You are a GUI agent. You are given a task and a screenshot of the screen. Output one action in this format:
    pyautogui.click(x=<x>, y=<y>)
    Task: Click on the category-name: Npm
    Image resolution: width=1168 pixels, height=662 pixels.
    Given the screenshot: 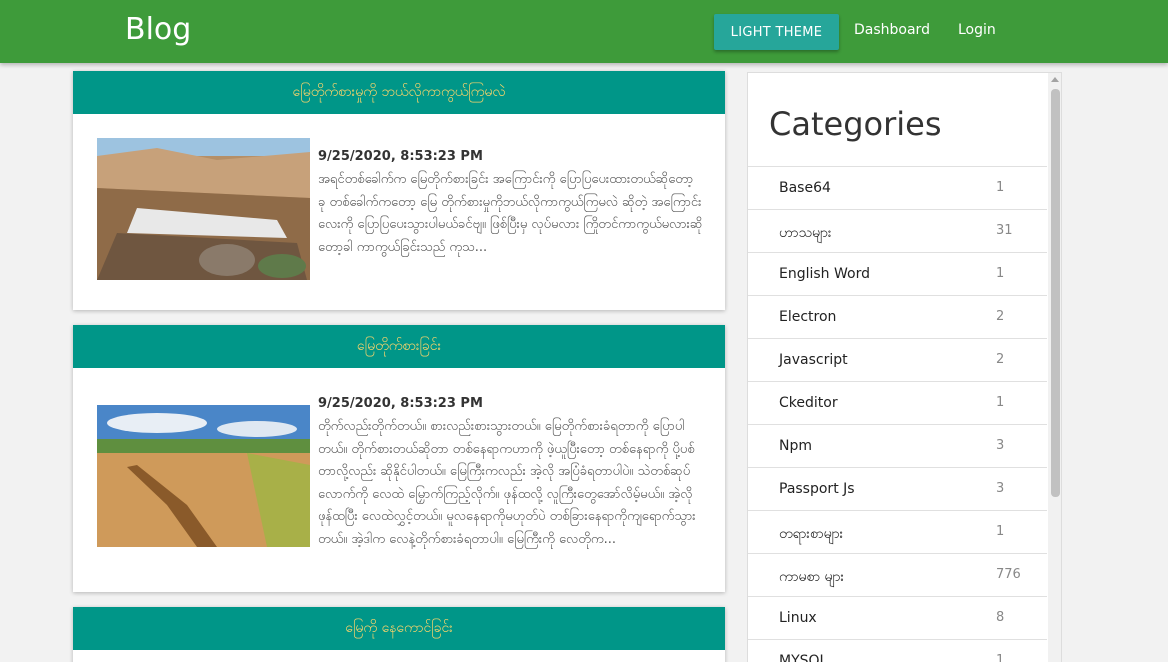 What is the action you would take?
    pyautogui.click(x=795, y=446)
    